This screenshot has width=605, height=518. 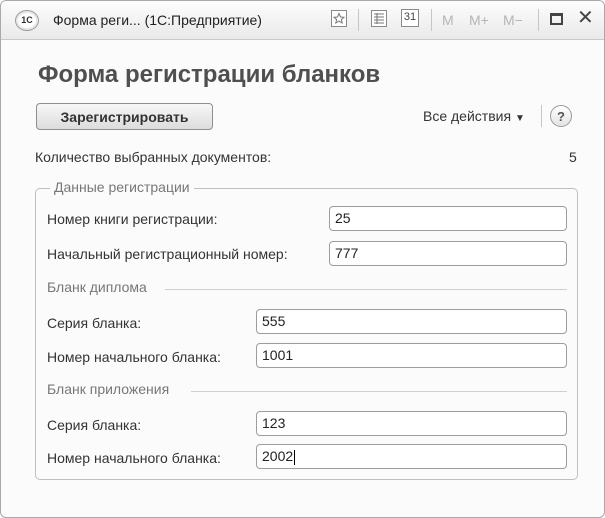 What do you see at coordinates (157, 20) in the screenshot?
I see `window-title: Форма реги... (1С:Предприятие)` at bounding box center [157, 20].